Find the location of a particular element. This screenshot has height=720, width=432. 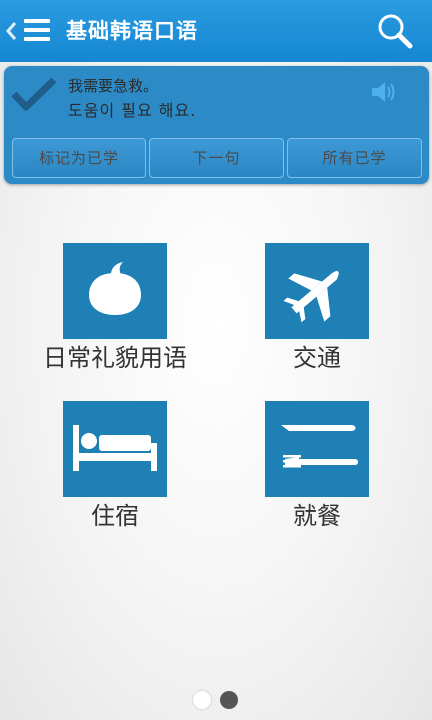

chevron-left-icon is located at coordinates (11, 31).